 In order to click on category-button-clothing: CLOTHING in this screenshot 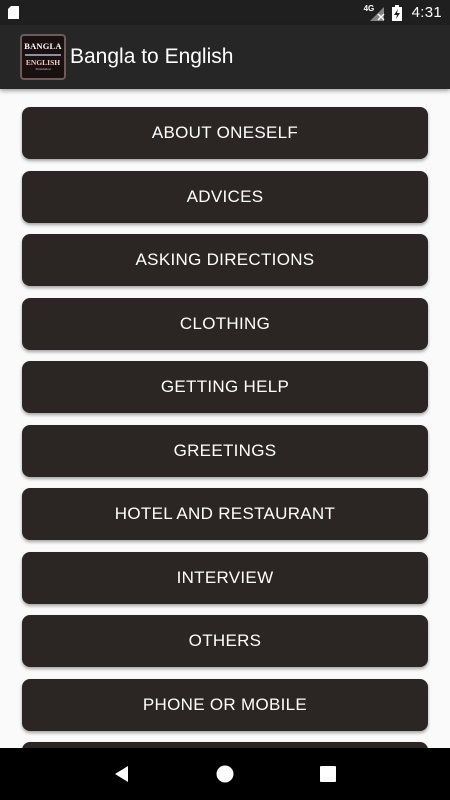, I will do `click(225, 323)`.